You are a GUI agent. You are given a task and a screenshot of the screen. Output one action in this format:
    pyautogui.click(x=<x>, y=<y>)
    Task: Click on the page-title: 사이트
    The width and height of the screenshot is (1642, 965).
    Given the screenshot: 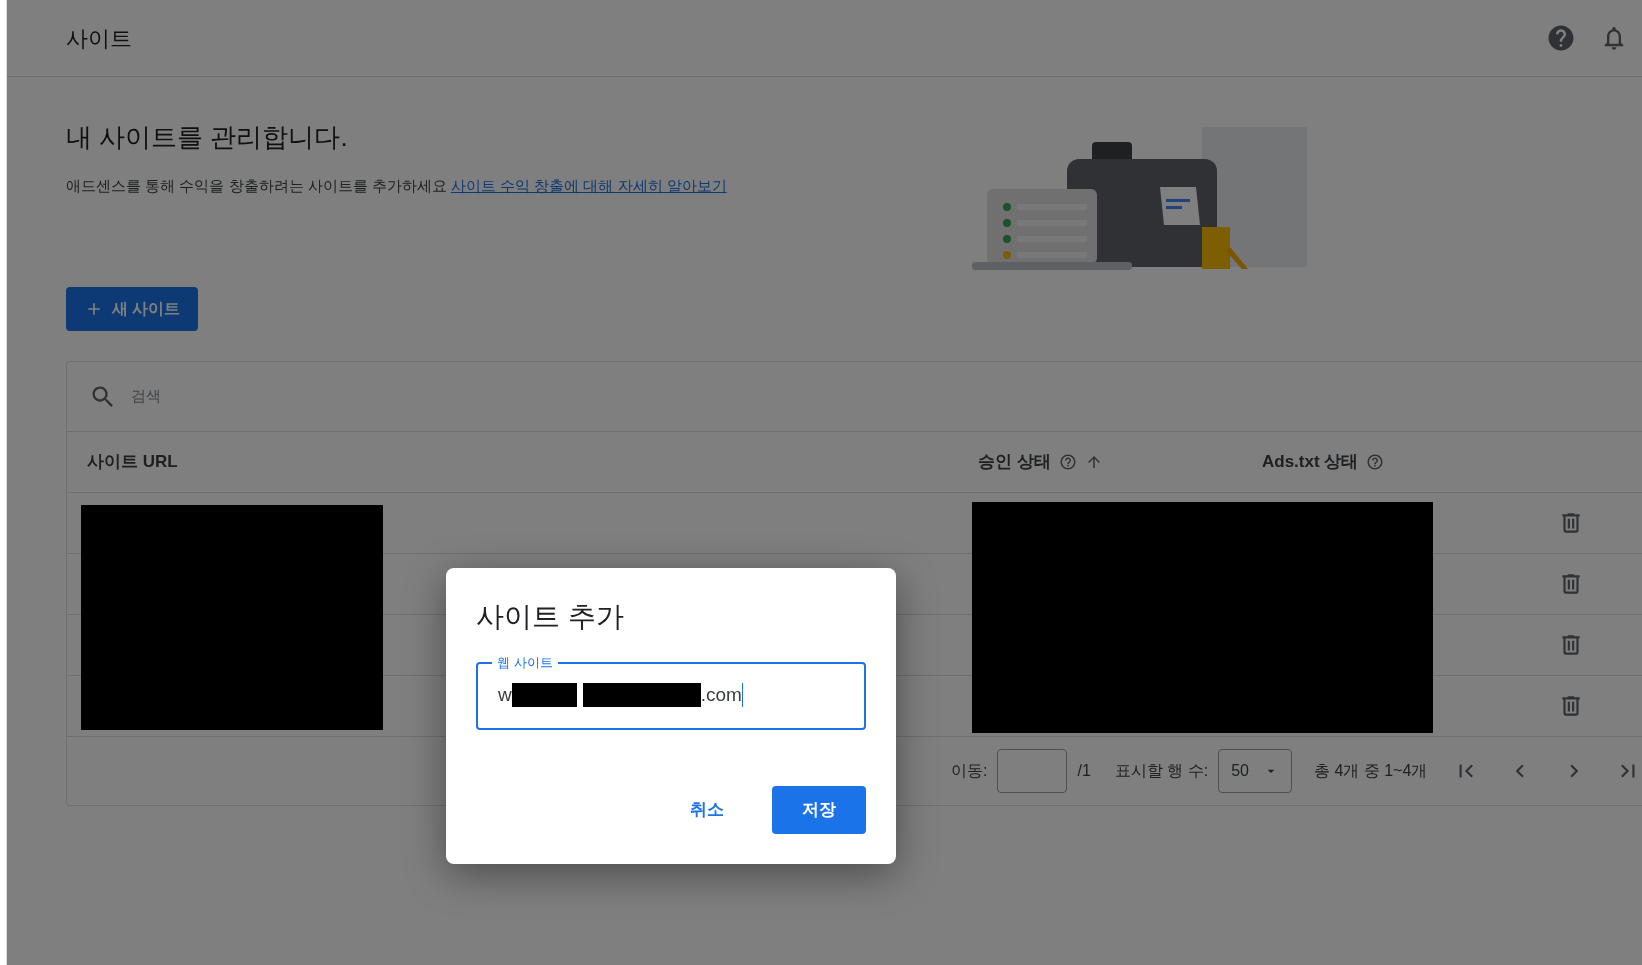 What is the action you would take?
    pyautogui.click(x=99, y=38)
    